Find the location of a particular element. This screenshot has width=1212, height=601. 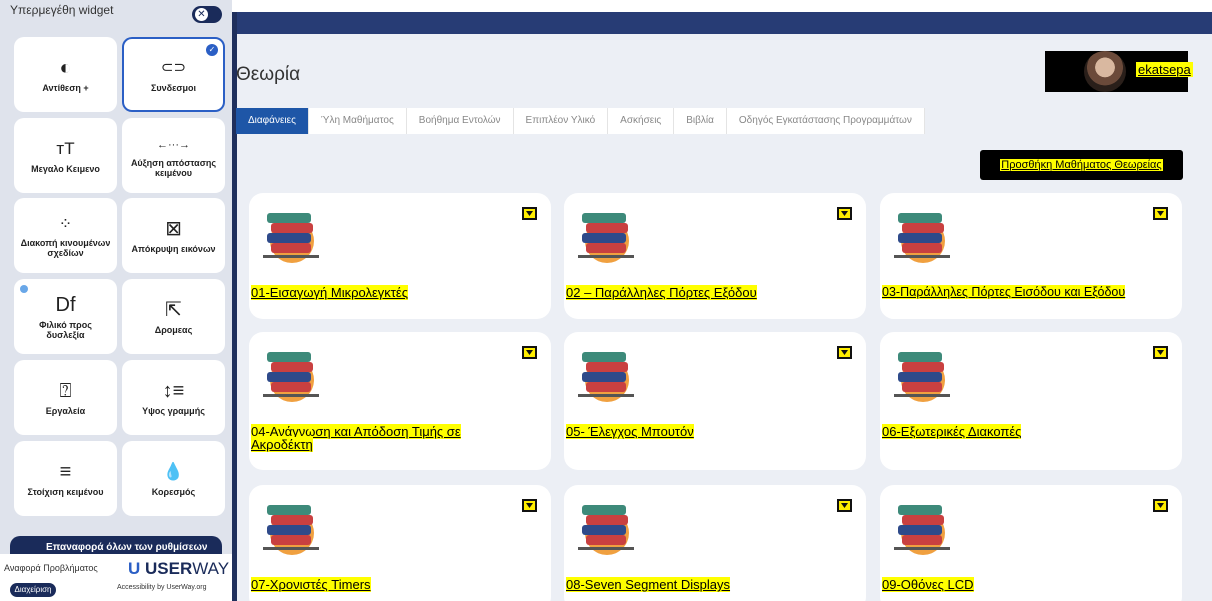

tile-dyslexia: Df Φιλικό προς δυσλεξία is located at coordinates (65, 316).